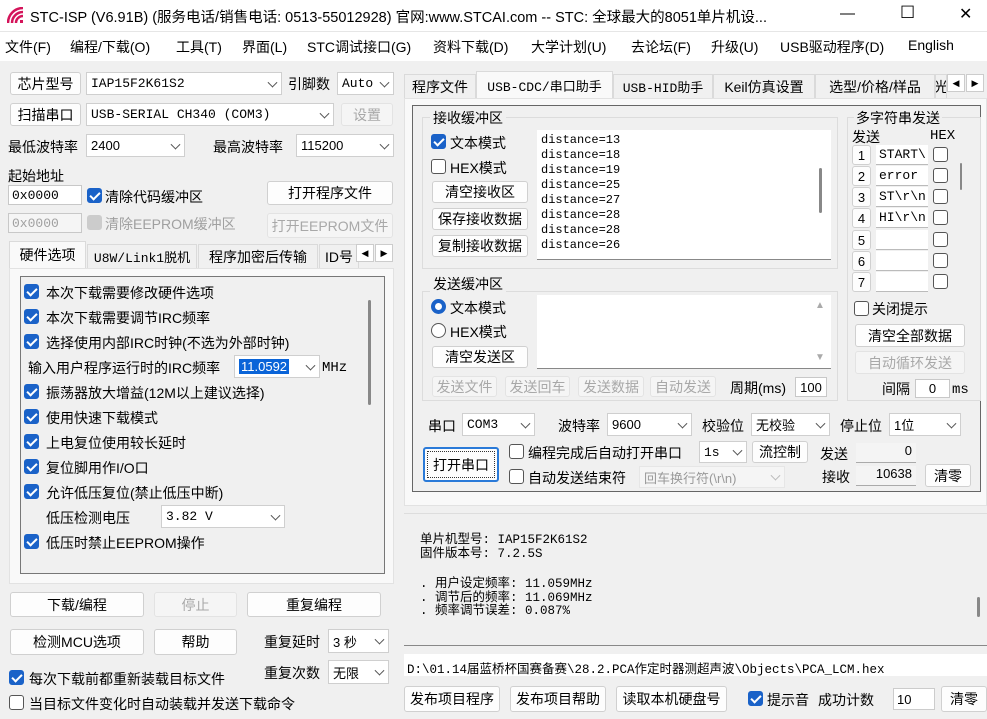  I want to click on multi-send-button: 2, so click(861, 176).